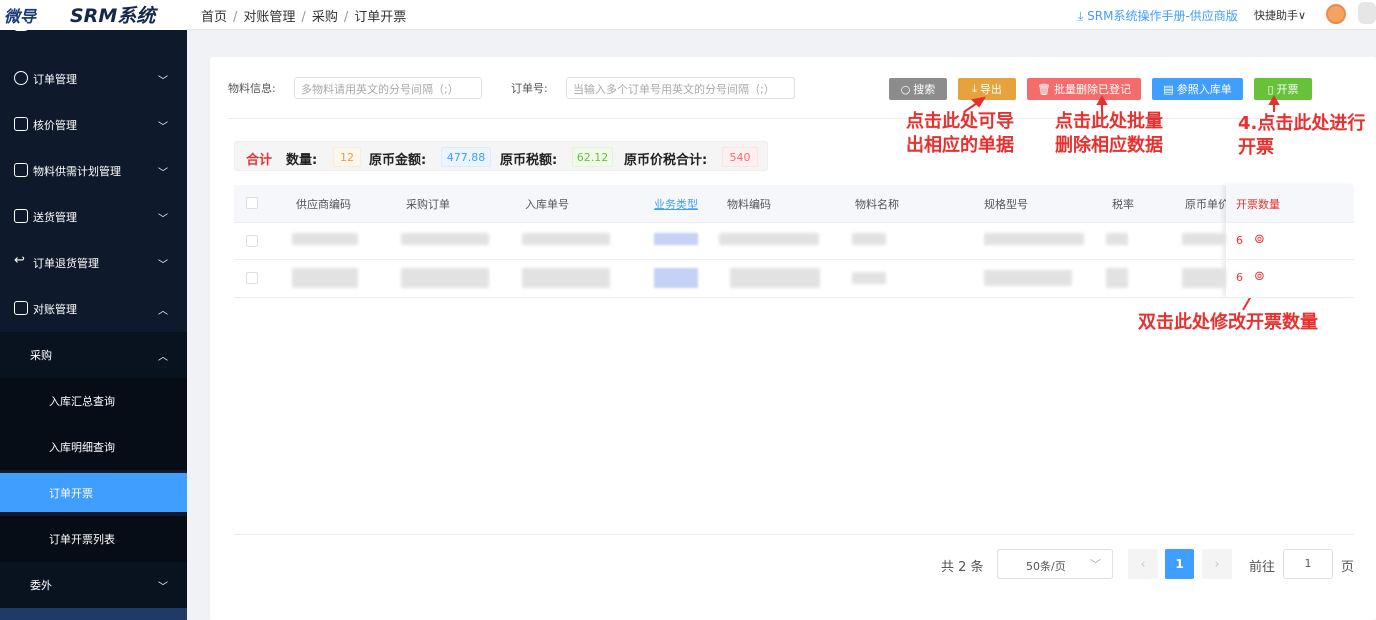  I want to click on column-header: 物料编码, so click(749, 204).